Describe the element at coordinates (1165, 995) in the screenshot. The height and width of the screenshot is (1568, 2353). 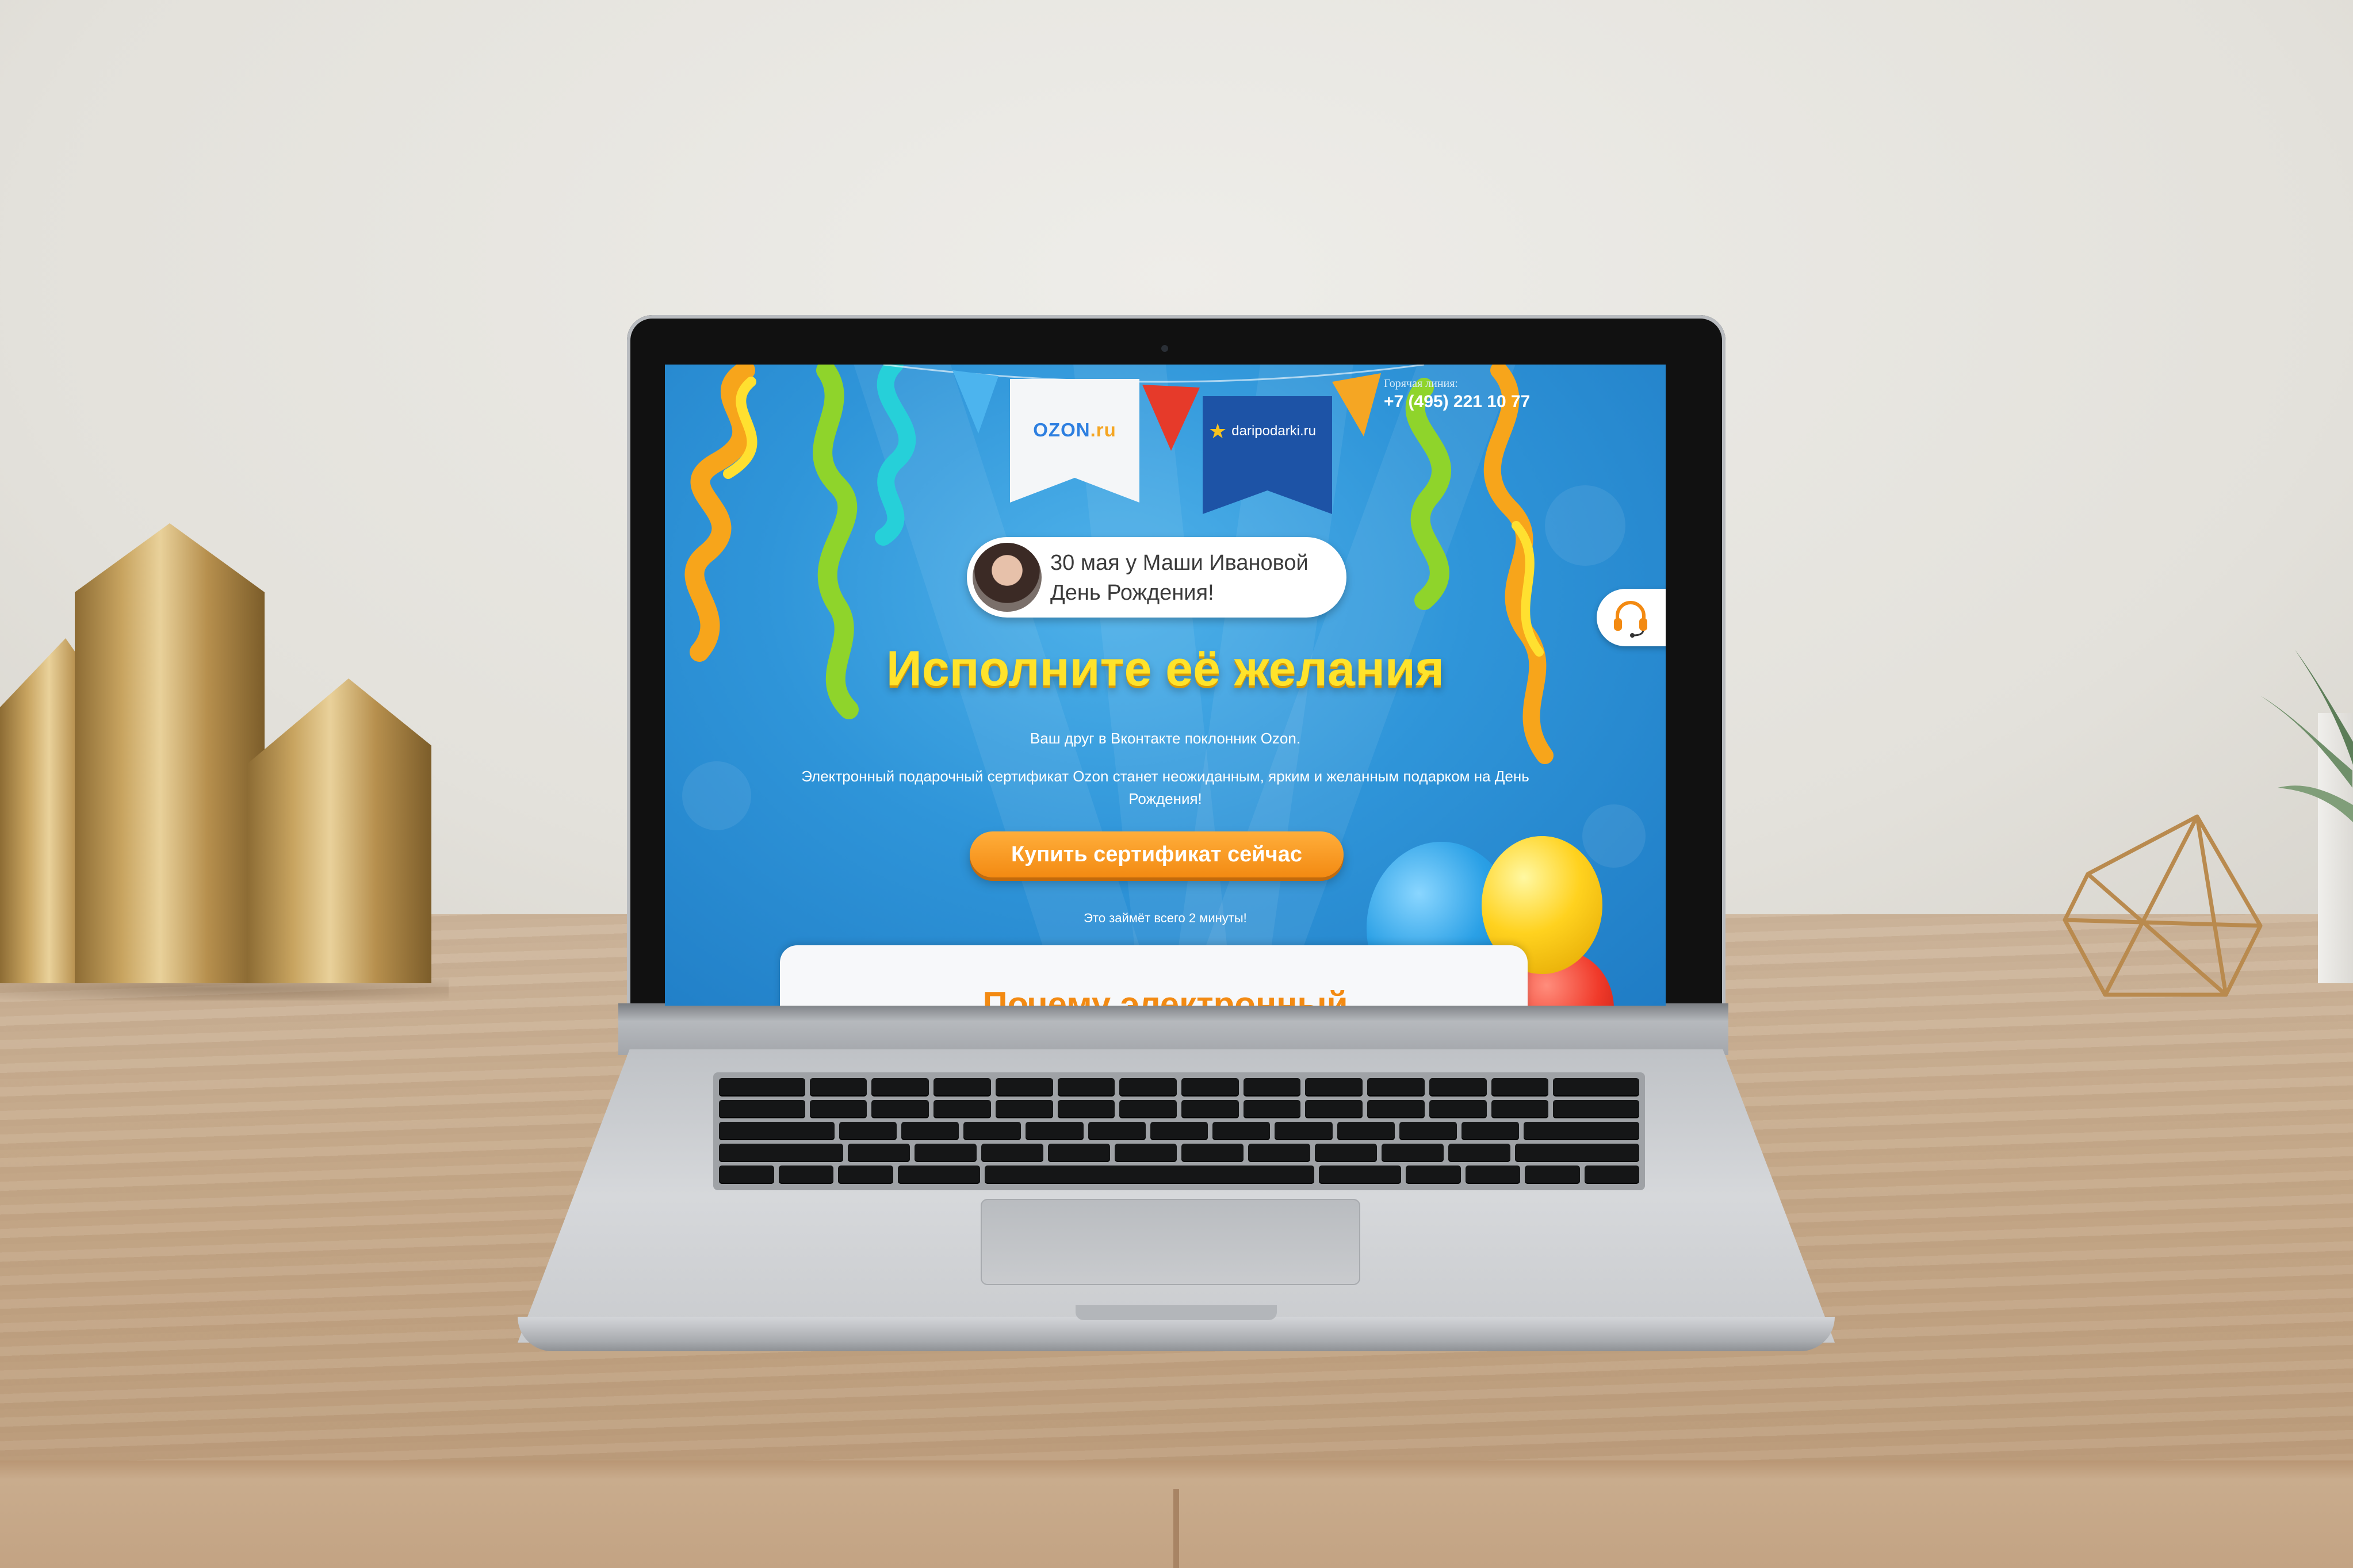
I see `section-title: Почему электронный` at that location.